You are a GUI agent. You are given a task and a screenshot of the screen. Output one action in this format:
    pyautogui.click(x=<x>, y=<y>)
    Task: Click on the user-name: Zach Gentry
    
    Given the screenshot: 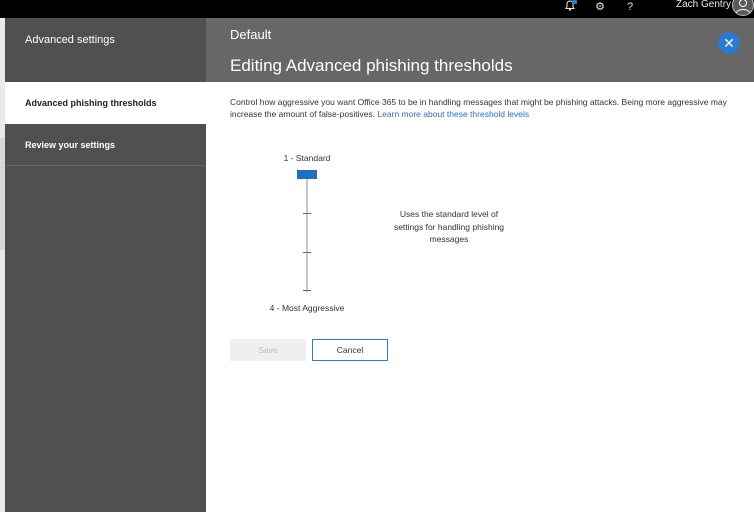 What is the action you would take?
    pyautogui.click(x=703, y=5)
    